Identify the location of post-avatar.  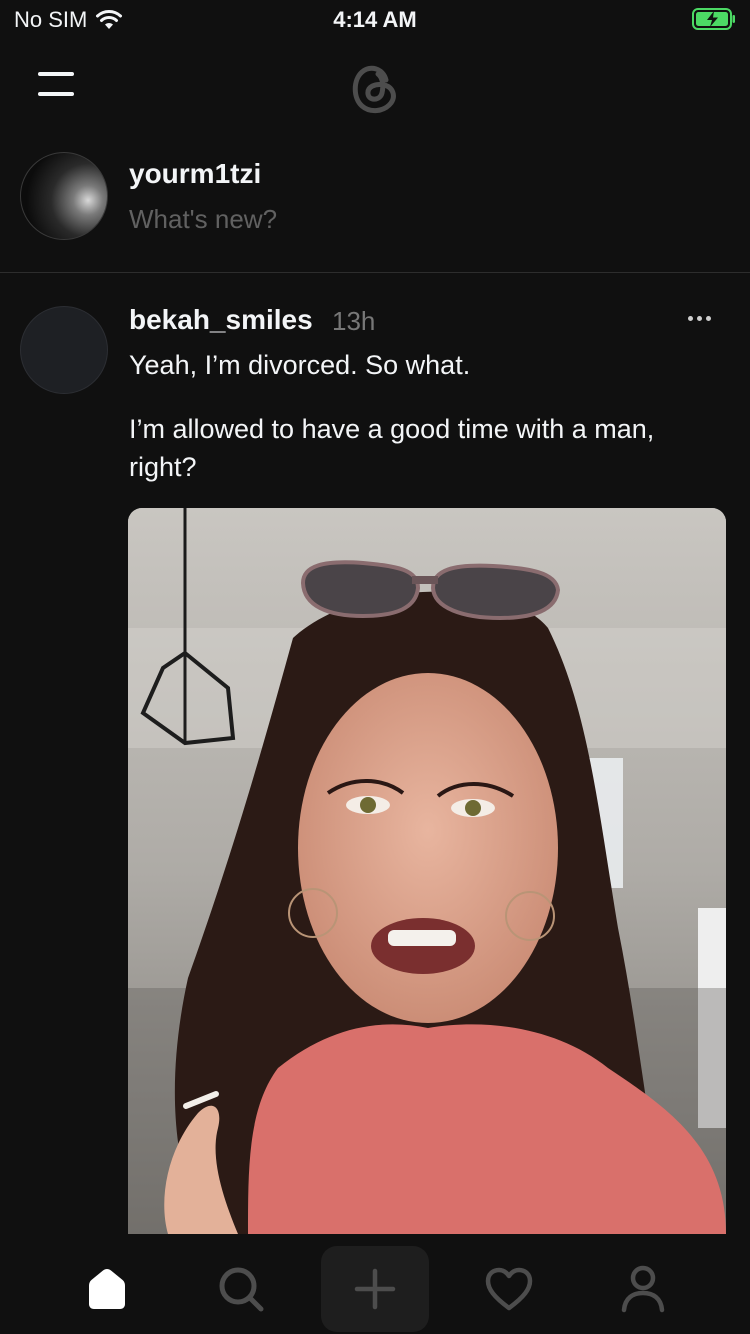
(64, 350).